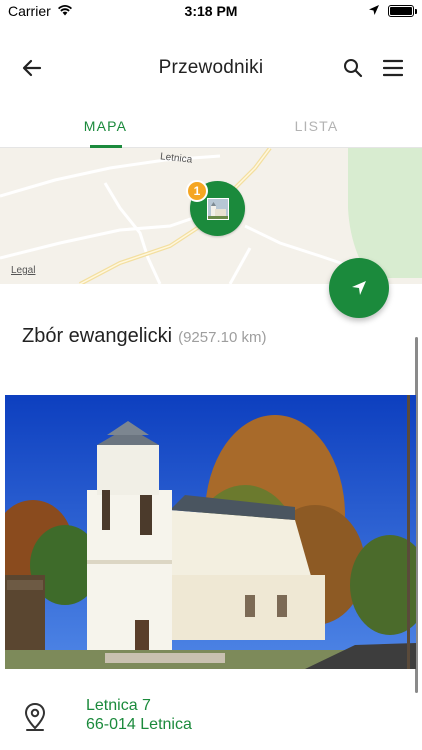 The image size is (422, 750). What do you see at coordinates (97, 336) in the screenshot?
I see `place-title: Zbór ewangelicki` at bounding box center [97, 336].